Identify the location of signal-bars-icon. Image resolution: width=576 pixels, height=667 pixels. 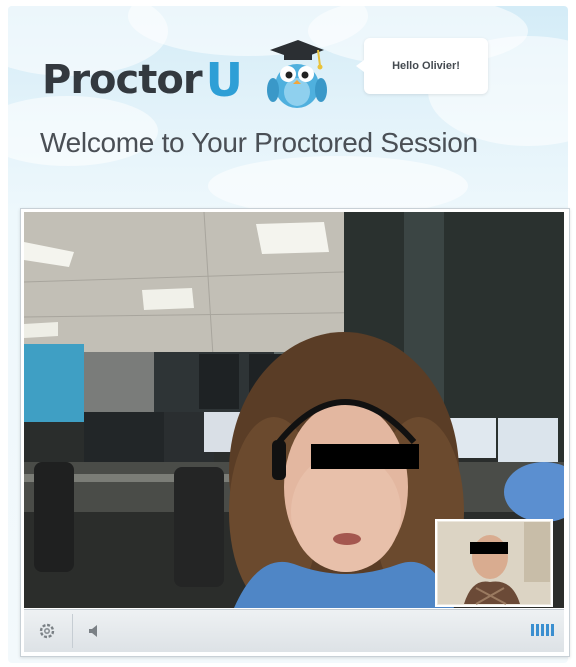
(542, 630).